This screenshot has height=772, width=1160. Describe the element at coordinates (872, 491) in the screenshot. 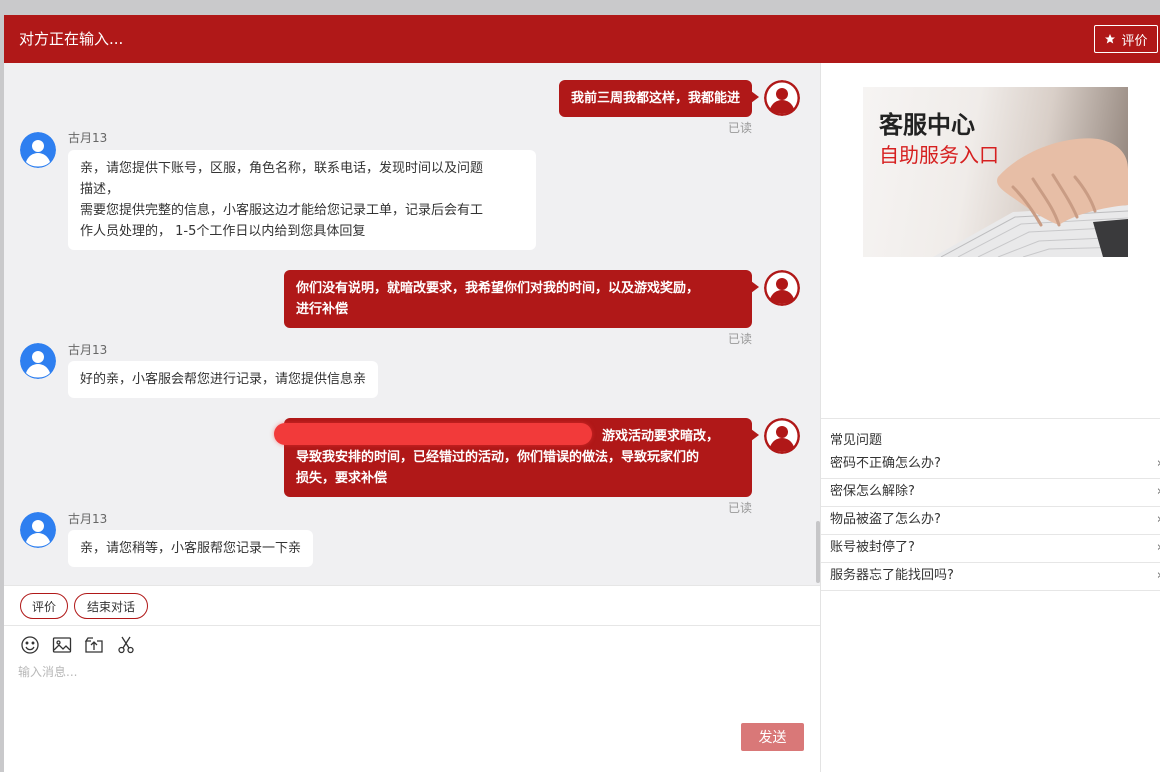

I see `faq-item-label: 密保怎么解除?` at that location.